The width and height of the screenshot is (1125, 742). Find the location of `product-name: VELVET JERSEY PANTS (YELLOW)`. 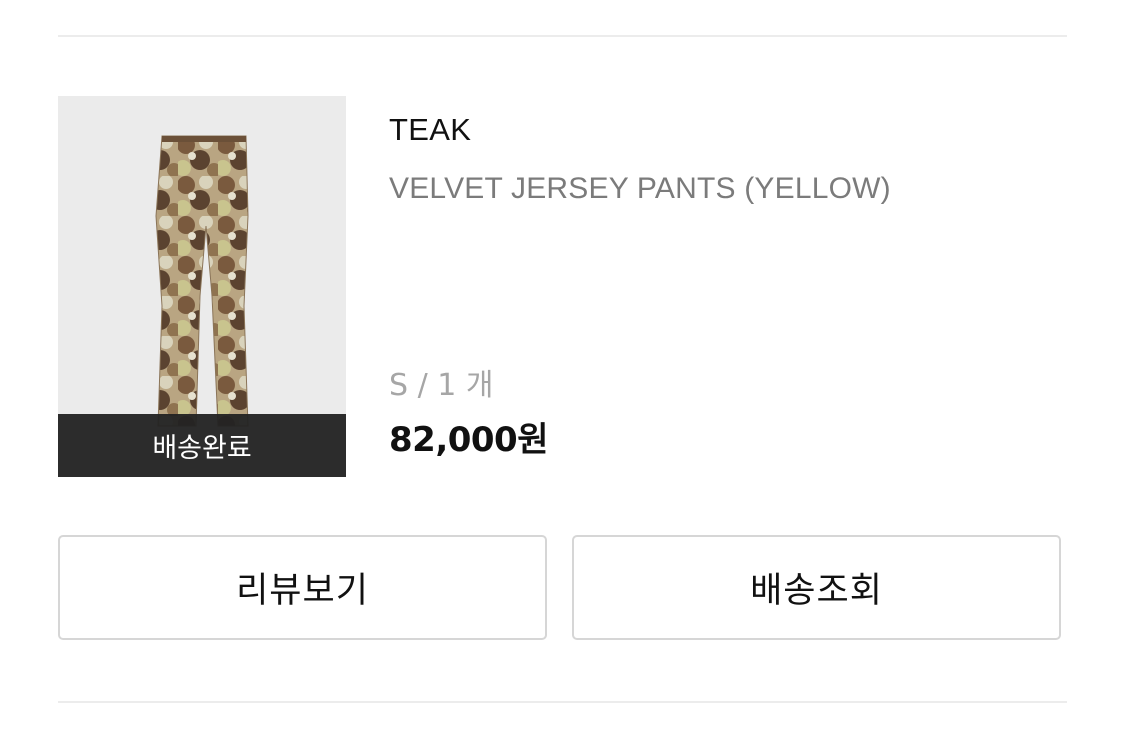

product-name: VELVET JERSEY PANTS (YELLOW) is located at coordinates (640, 189).